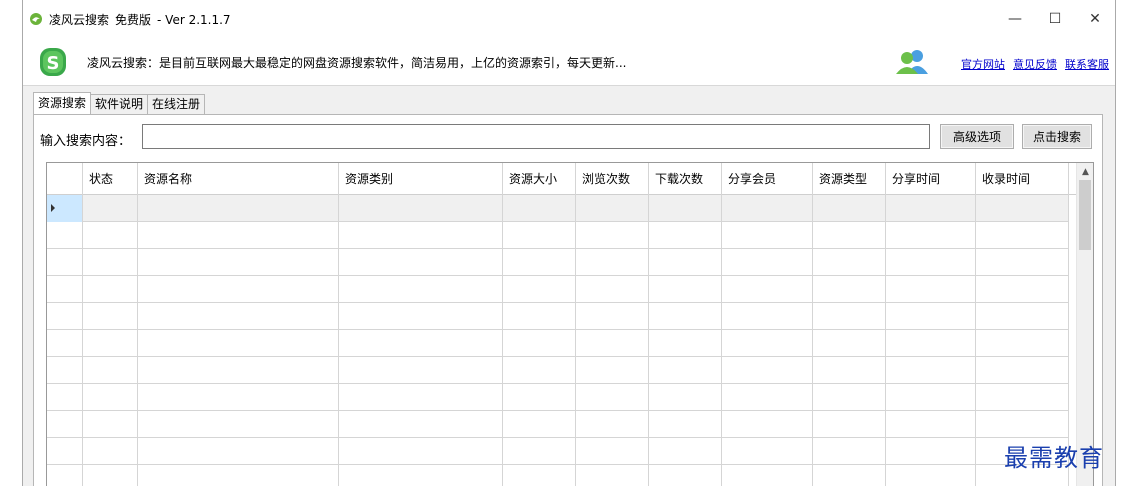 The image size is (1128, 486). Describe the element at coordinates (119, 104) in the screenshot. I see `tab-software-info: 软件说明` at that location.